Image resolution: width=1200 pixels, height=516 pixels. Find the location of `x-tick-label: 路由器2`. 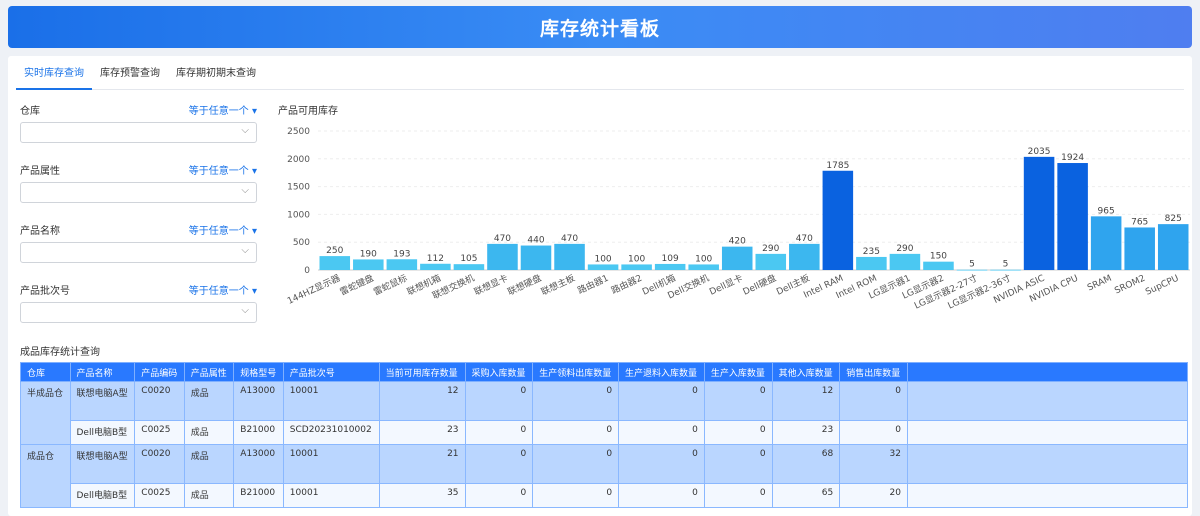

x-tick-label: 路由器2 is located at coordinates (626, 284).